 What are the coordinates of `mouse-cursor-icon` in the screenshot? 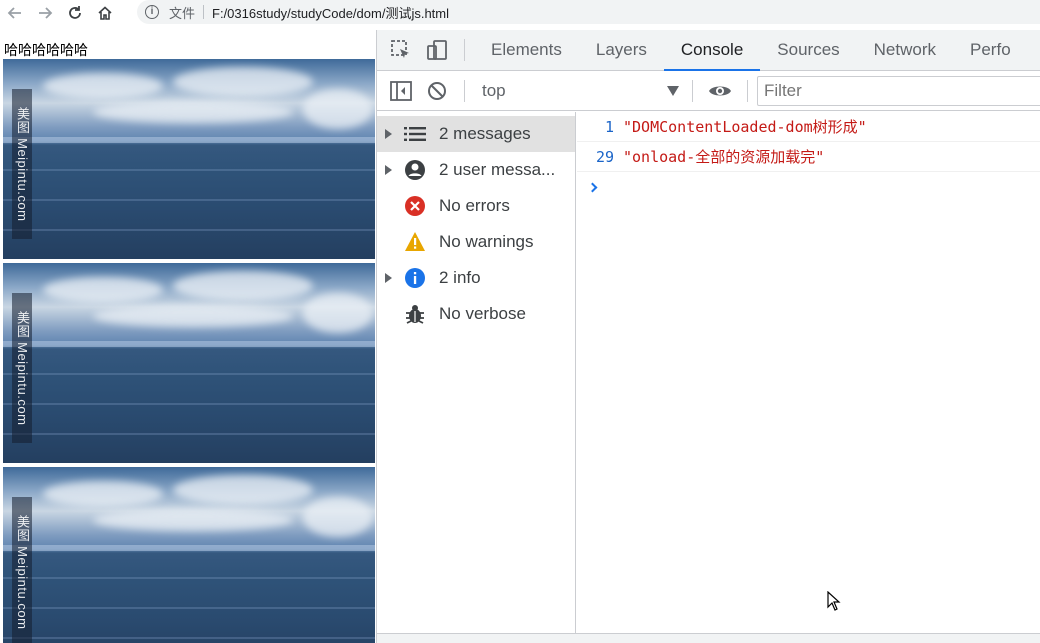 It's located at (834, 601).